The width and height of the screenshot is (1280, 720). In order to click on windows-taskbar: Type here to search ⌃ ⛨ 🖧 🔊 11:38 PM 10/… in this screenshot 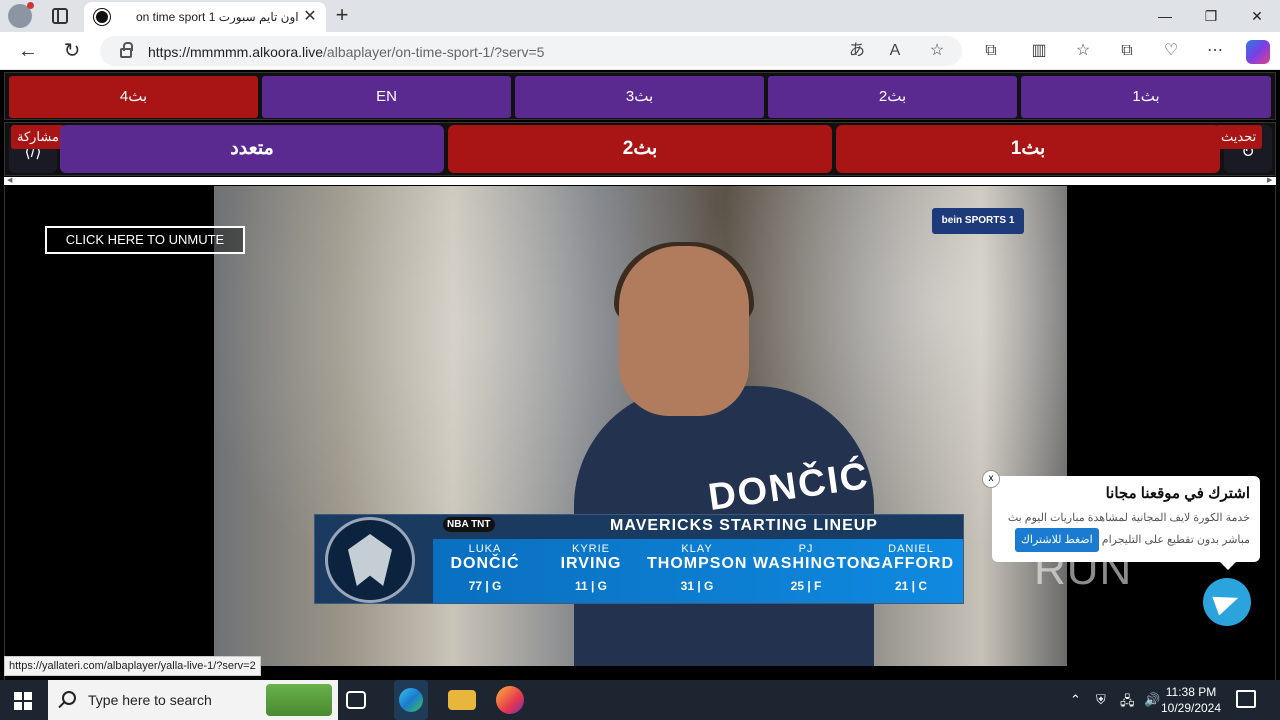, I will do `click(640, 700)`.